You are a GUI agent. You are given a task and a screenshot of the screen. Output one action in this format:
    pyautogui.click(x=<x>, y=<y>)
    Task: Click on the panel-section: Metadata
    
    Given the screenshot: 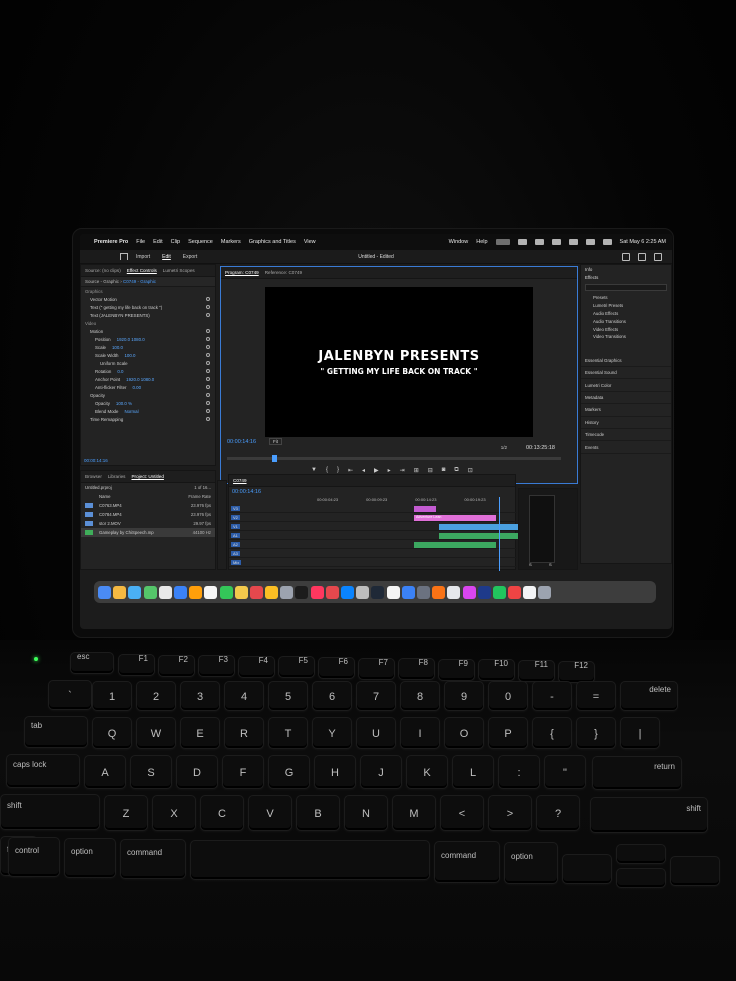 What is the action you would take?
    pyautogui.click(x=626, y=398)
    